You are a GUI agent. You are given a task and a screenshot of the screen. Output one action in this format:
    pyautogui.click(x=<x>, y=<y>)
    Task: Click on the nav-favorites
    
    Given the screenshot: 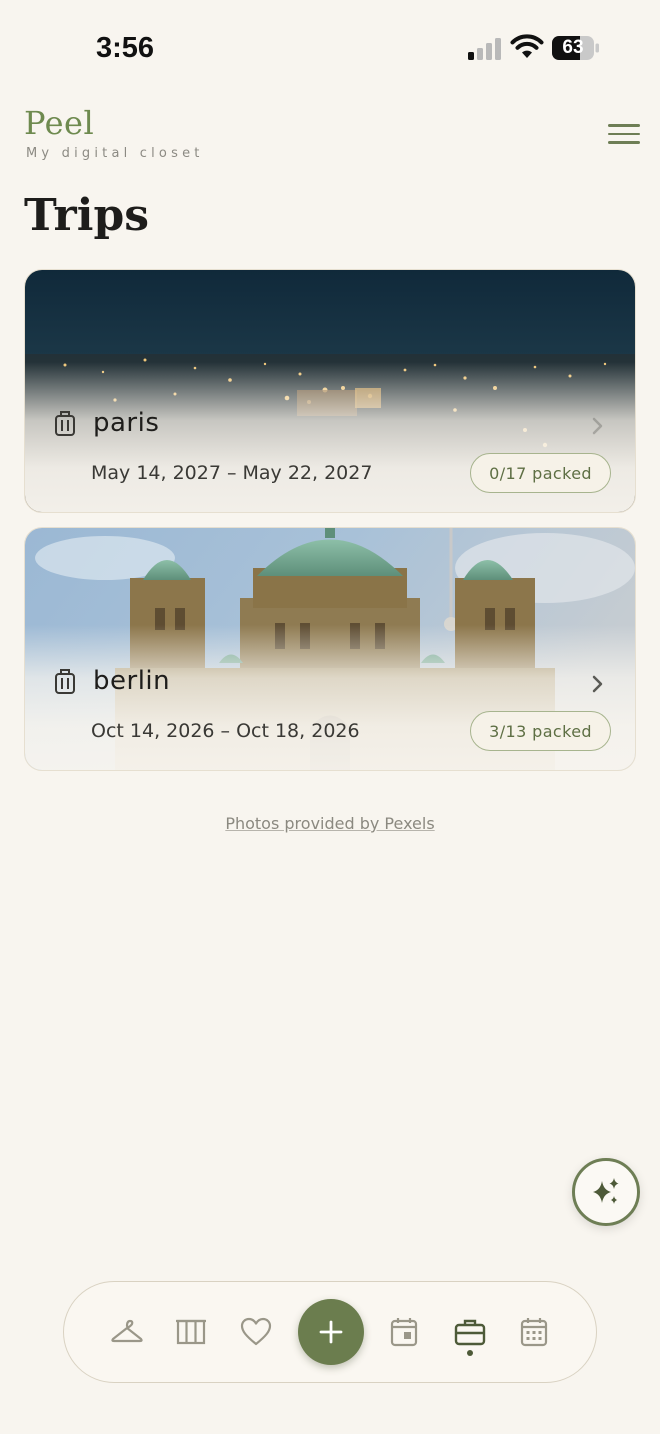 What is the action you would take?
    pyautogui.click(x=256, y=1332)
    